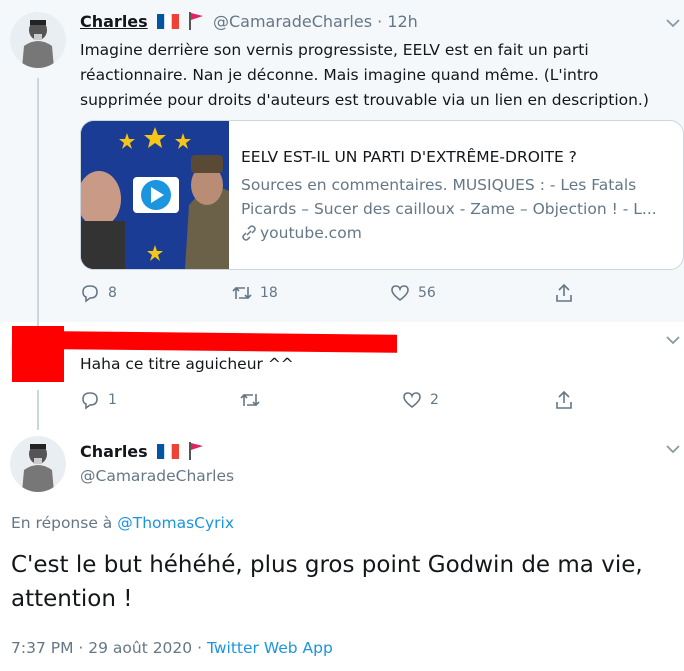 Image resolution: width=684 pixels, height=671 pixels. What do you see at coordinates (112, 400) in the screenshot?
I see `reply-count: 1` at bounding box center [112, 400].